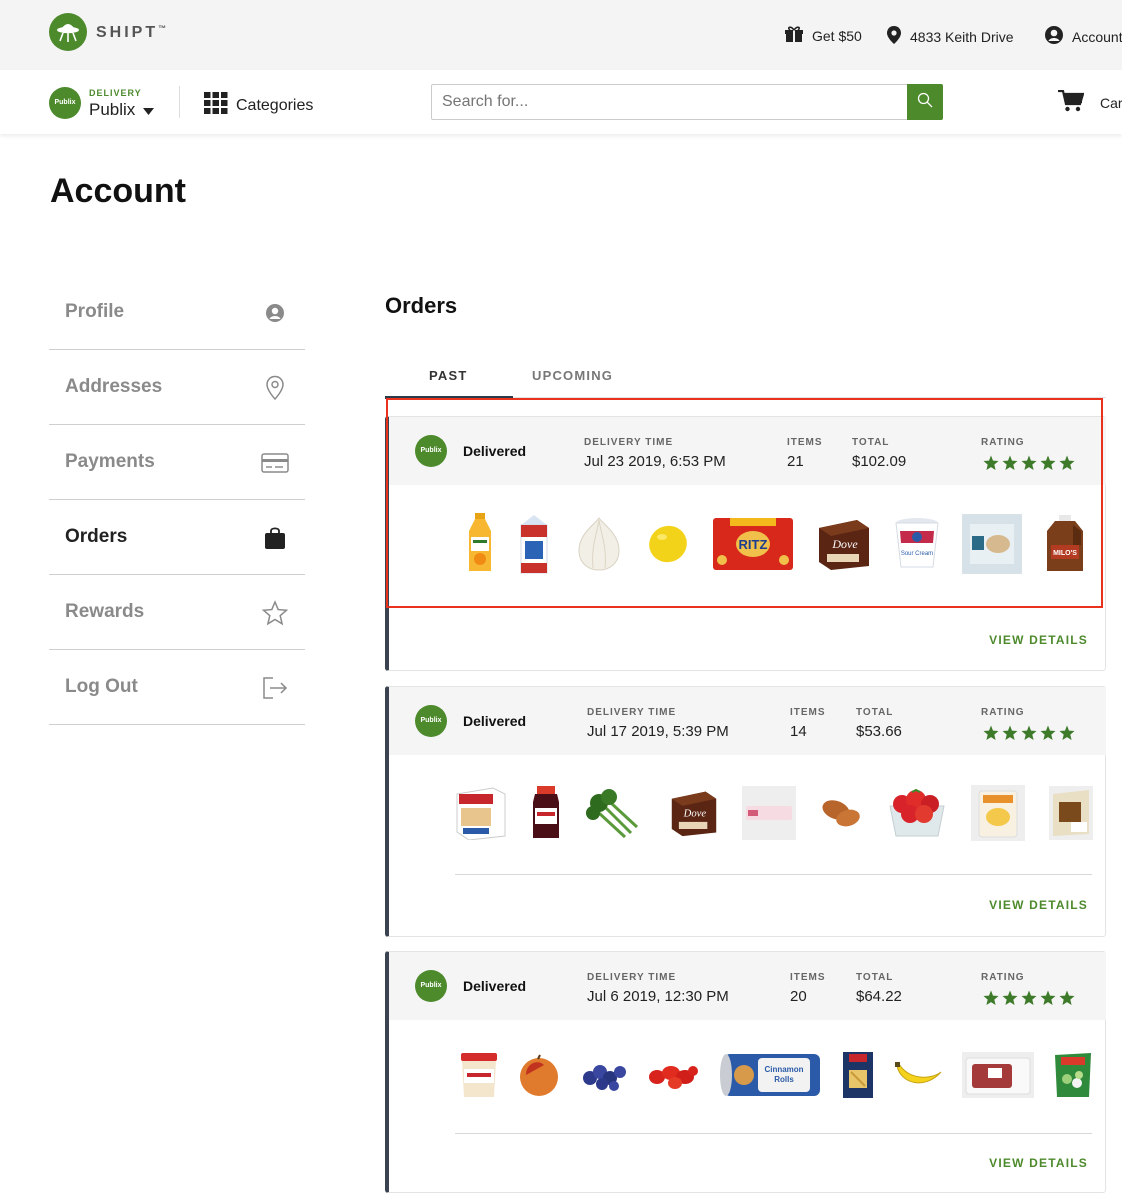  I want to click on items-value: 21, so click(795, 461).